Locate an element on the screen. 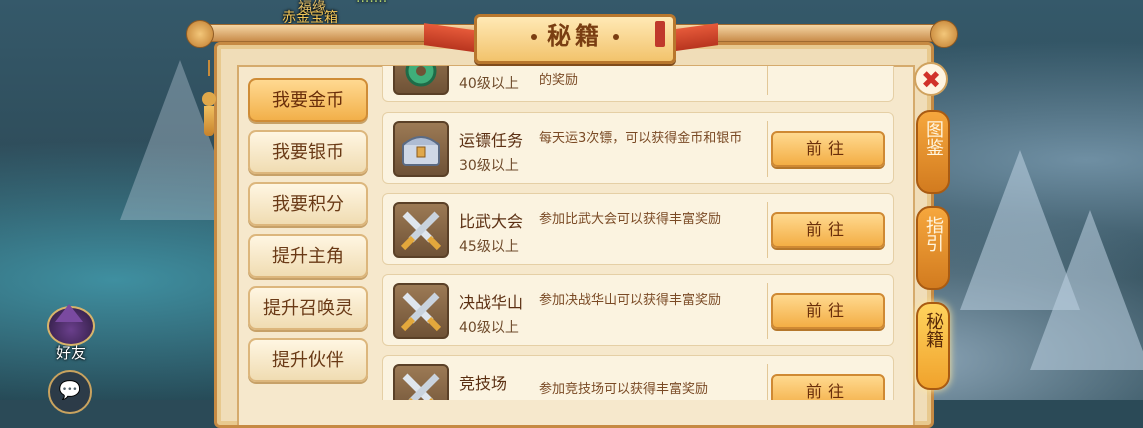  friends-button: 好友 is located at coordinates (71, 333).